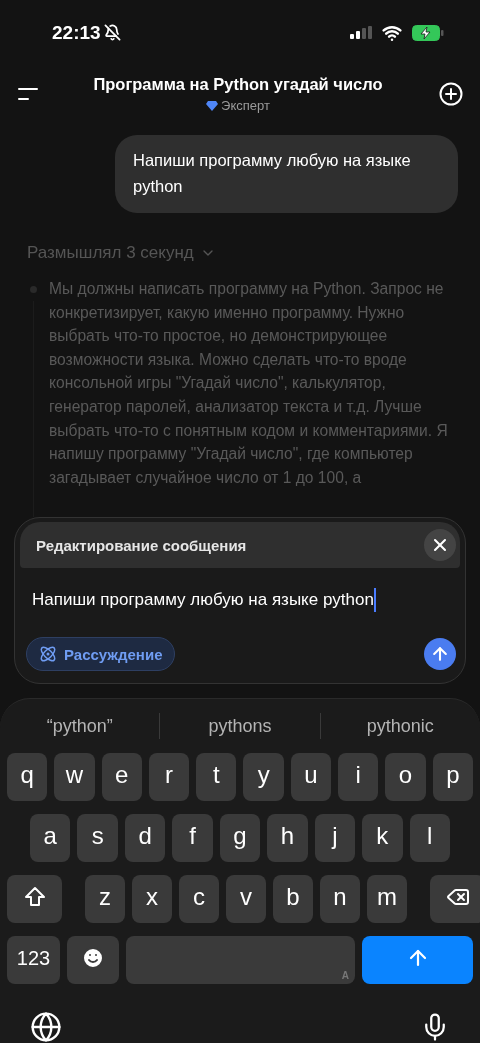  Describe the element at coordinates (216, 777) in the screenshot. I see `letter-key: t` at that location.